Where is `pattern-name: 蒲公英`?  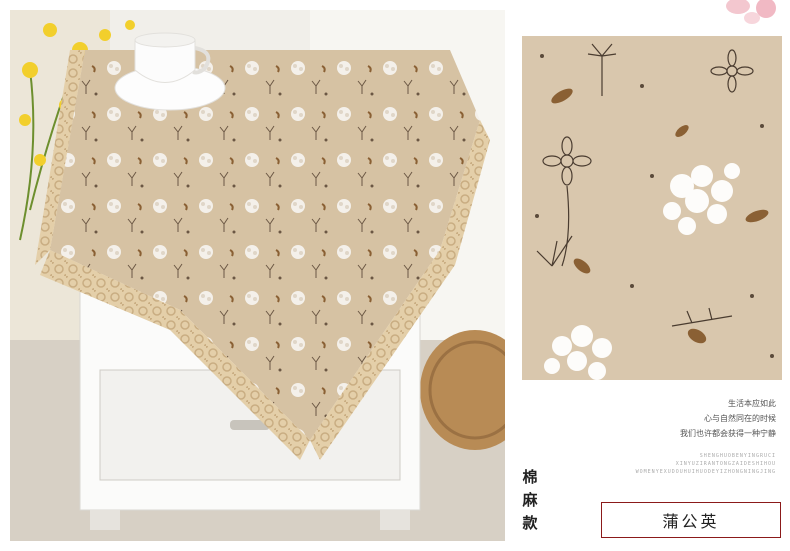 pattern-name: 蒲公英 is located at coordinates (691, 521).